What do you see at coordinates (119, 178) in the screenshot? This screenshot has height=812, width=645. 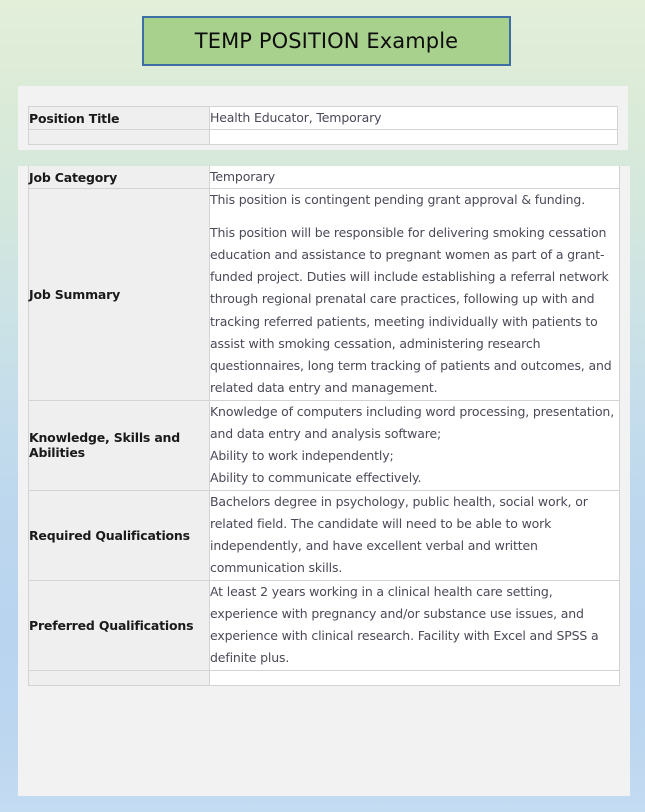 I see `field-label-job-category: Job Category` at bounding box center [119, 178].